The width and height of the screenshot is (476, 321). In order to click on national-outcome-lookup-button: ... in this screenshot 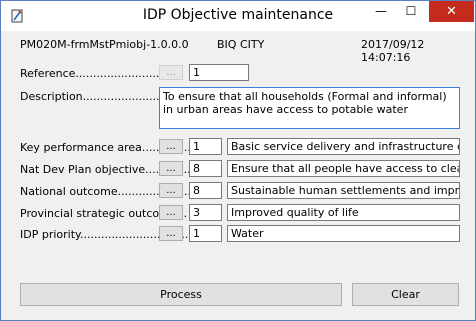, I will do `click(171, 190)`.